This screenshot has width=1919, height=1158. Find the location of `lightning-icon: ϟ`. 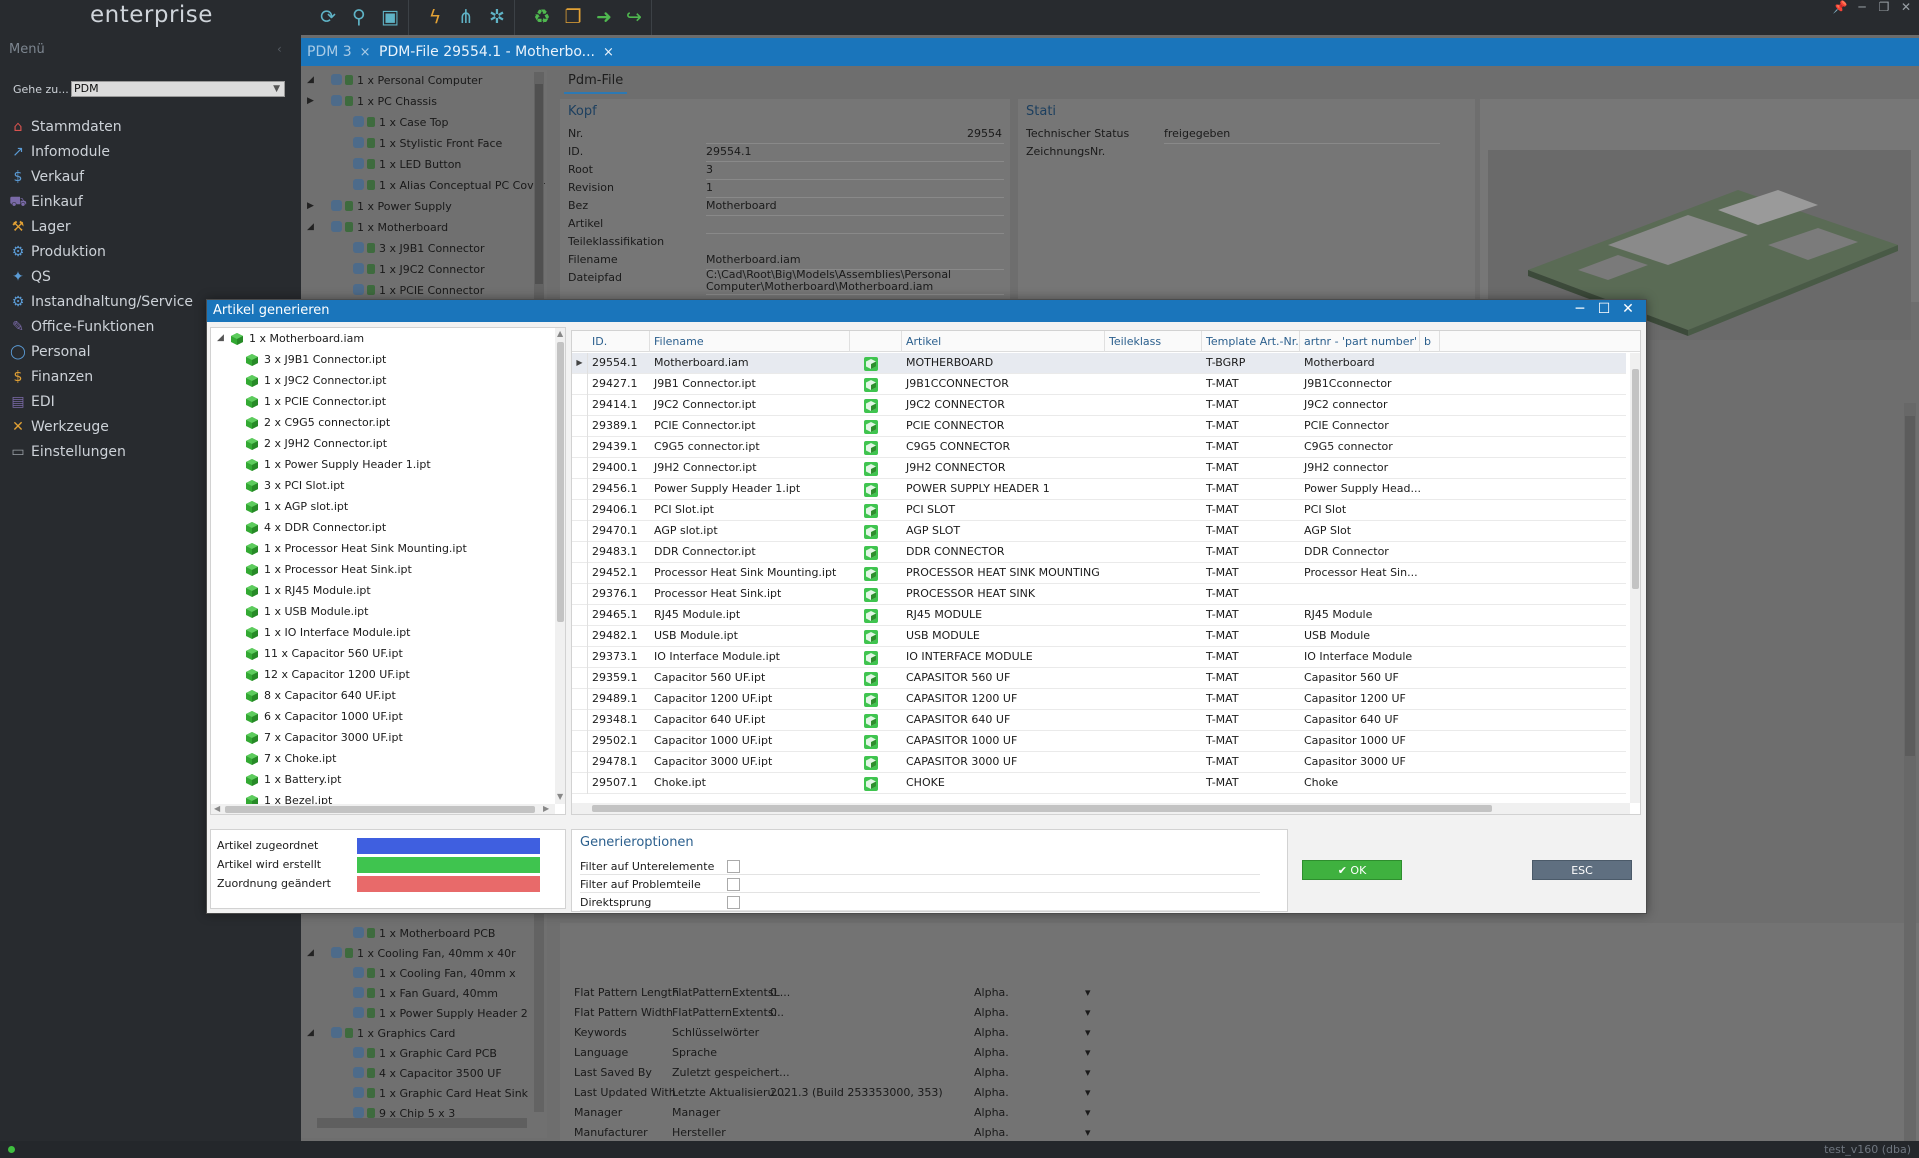

lightning-icon: ϟ is located at coordinates (435, 17).